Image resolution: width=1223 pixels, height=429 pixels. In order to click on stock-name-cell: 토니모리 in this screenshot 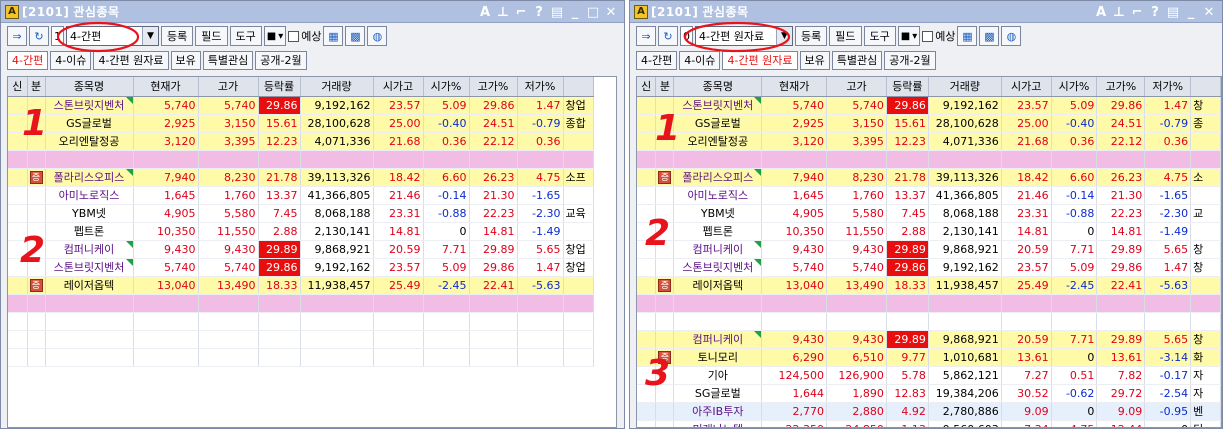, I will do `click(718, 357)`.